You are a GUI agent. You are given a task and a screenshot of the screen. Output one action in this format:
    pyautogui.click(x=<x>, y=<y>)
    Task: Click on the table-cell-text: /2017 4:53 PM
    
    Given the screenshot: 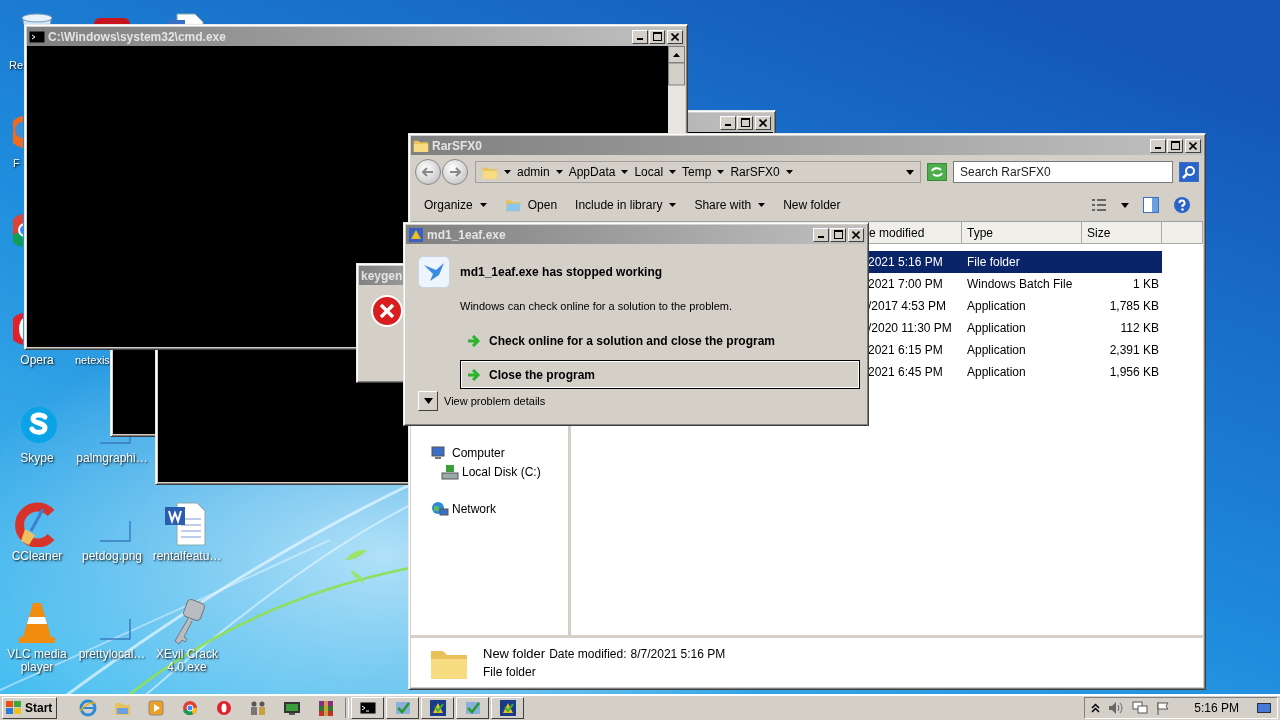 What is the action you would take?
    pyautogui.click(x=908, y=306)
    